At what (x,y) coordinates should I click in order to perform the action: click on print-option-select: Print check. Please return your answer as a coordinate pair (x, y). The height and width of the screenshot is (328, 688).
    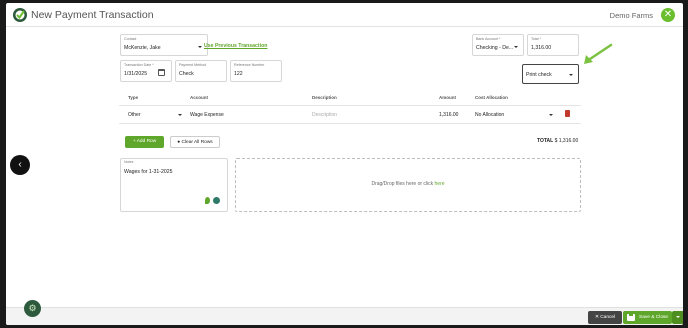
    Looking at the image, I should click on (550, 74).